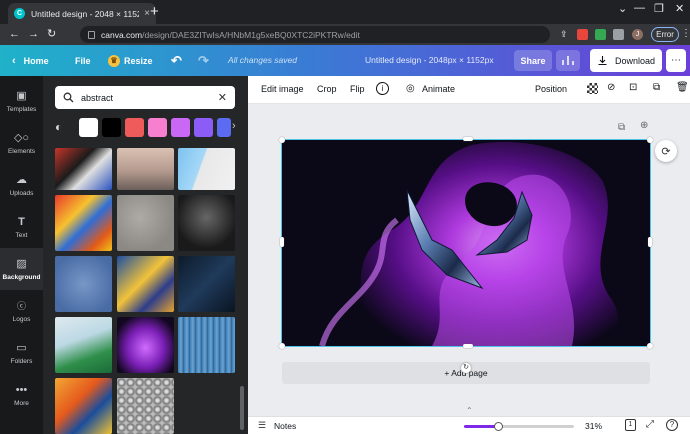  Describe the element at coordinates (429, 60) in the screenshot. I see `document-title: Untitled design - 2048px × 1152px` at that location.